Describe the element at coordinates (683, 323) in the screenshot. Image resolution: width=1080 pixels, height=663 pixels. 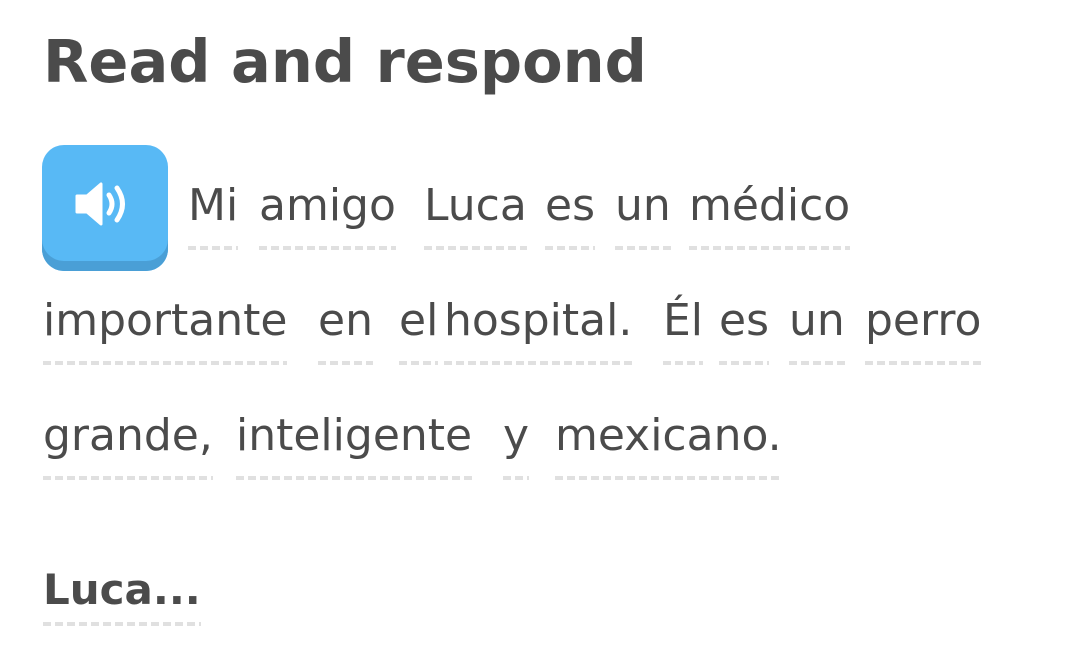
I see `passage-word: Él` at that location.